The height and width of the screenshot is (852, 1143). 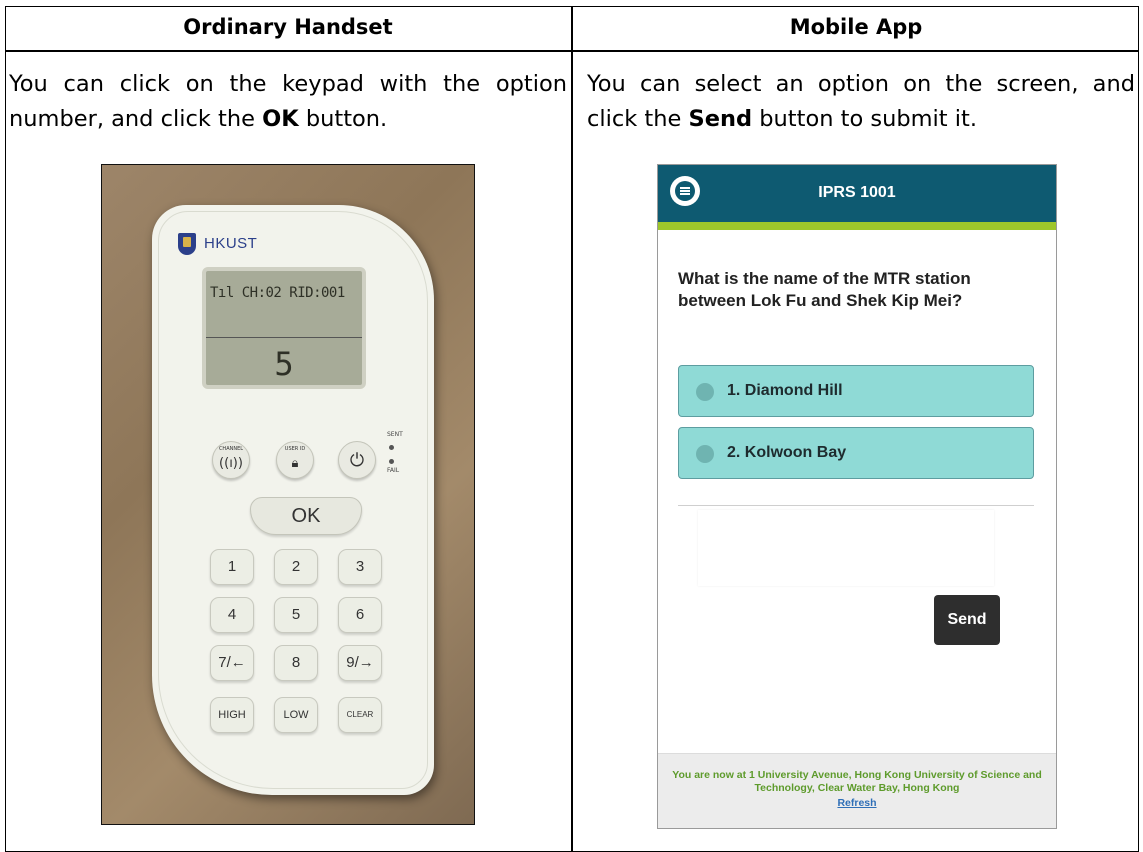 I want to click on lock-icon: 🔒︎, so click(x=295, y=463).